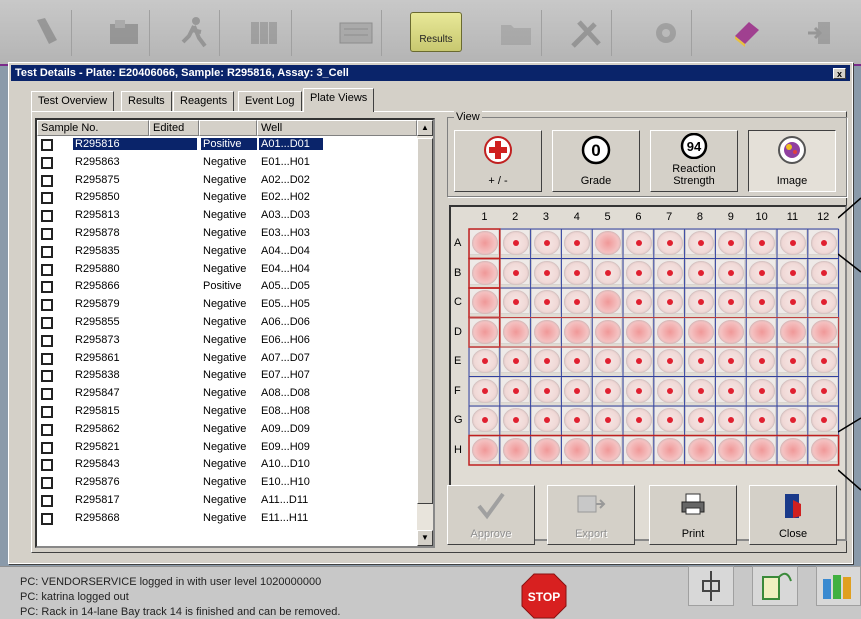  Describe the element at coordinates (666, 33) in the screenshot. I see `gear-icon` at that location.